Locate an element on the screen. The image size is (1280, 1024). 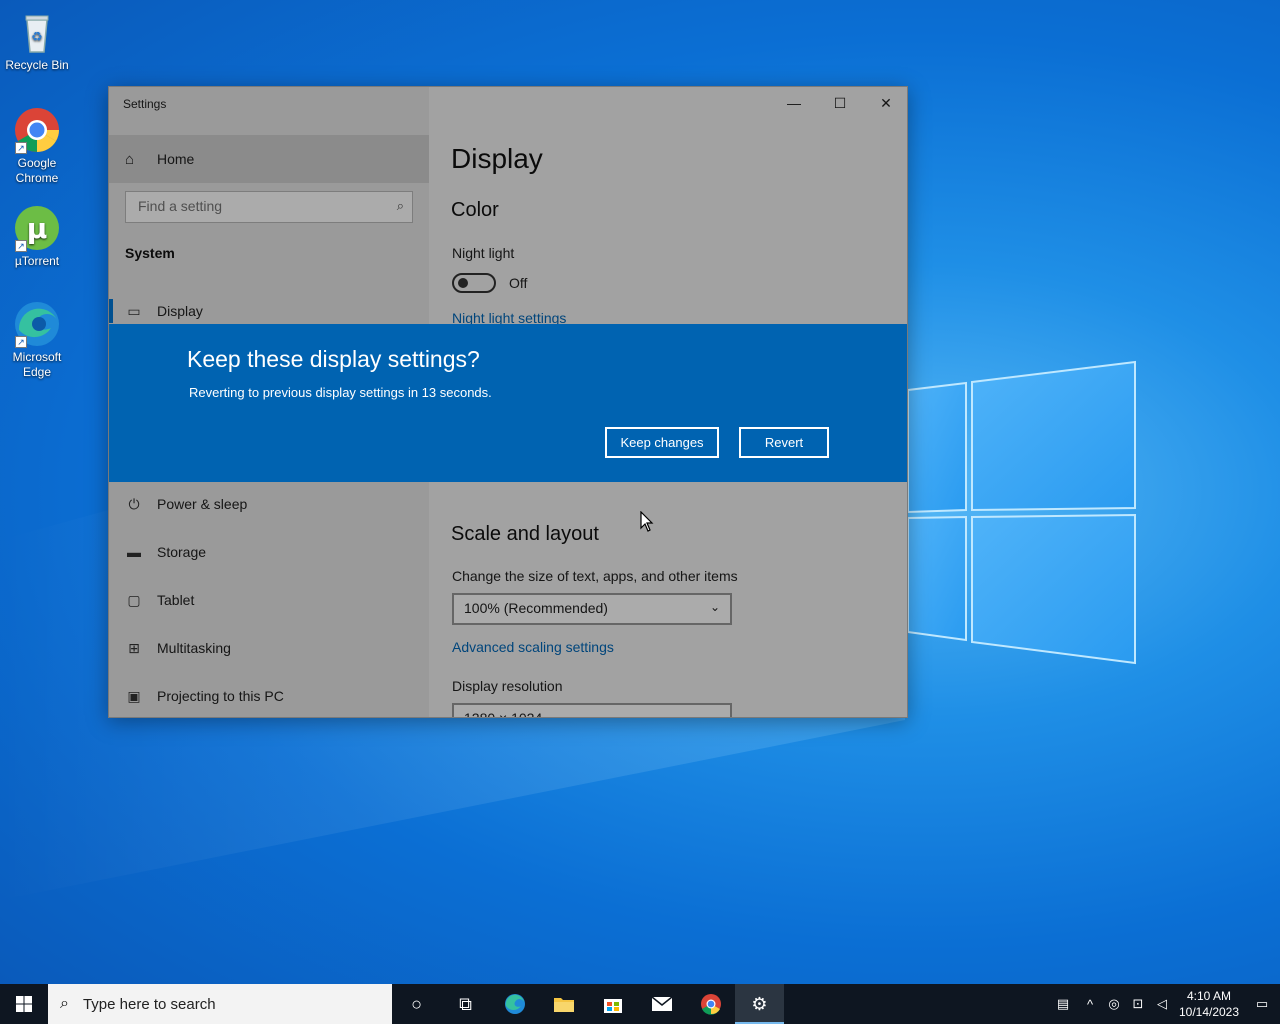
task-view-button: ⧉ is located at coordinates (465, 1004).